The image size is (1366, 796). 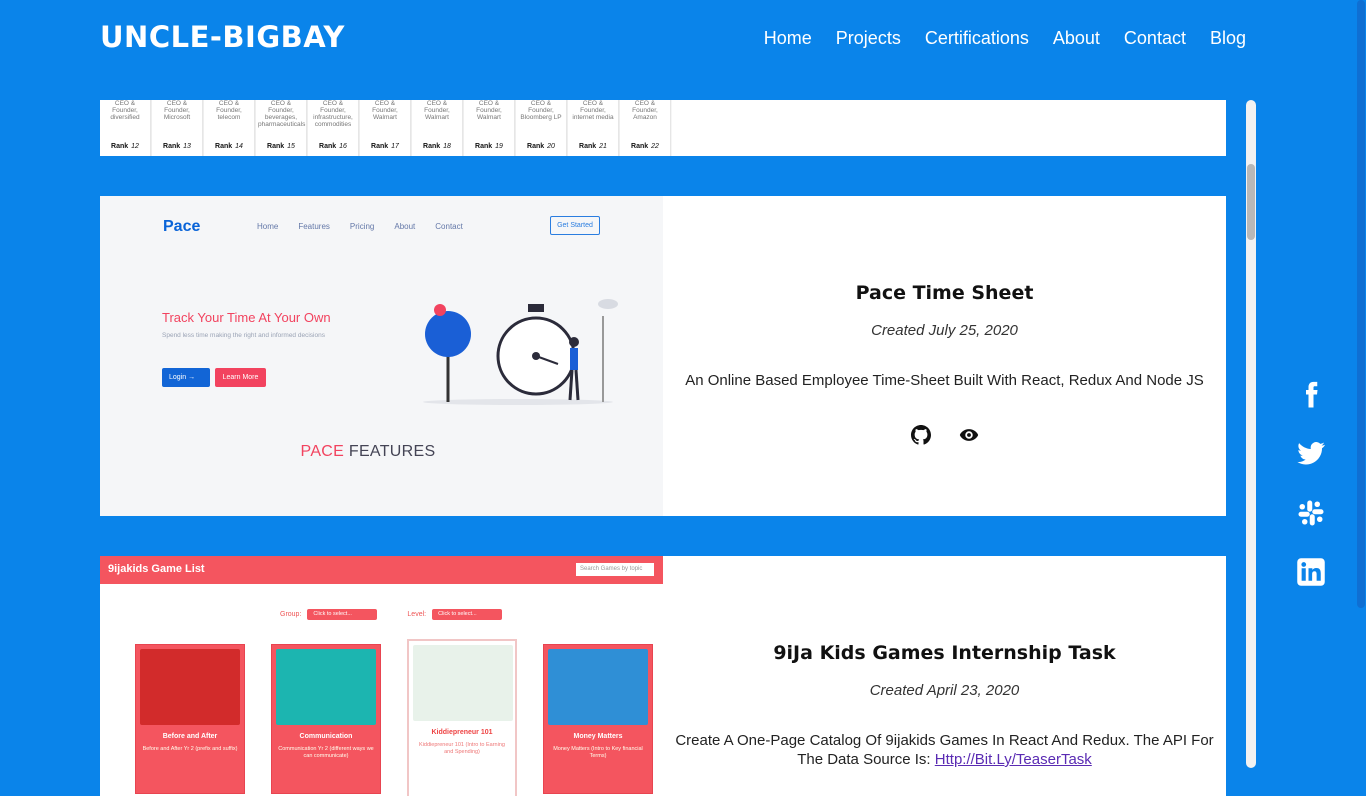 What do you see at coordinates (944, 653) in the screenshot?
I see `project-title: 9iJa Kids Games Internship Task` at bounding box center [944, 653].